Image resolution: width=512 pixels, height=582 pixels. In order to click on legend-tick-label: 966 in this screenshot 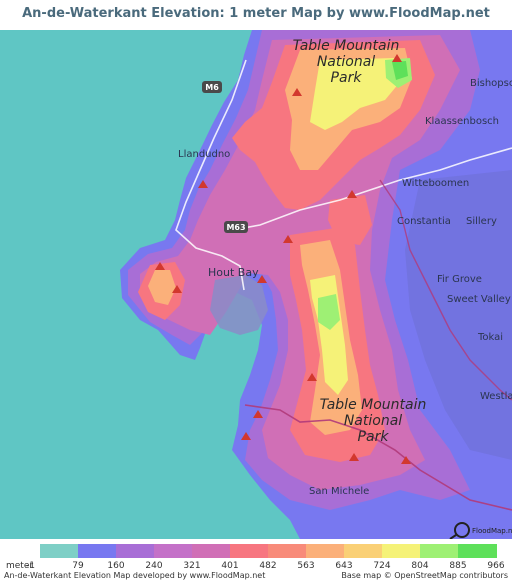, I will do `click(496, 566)`.